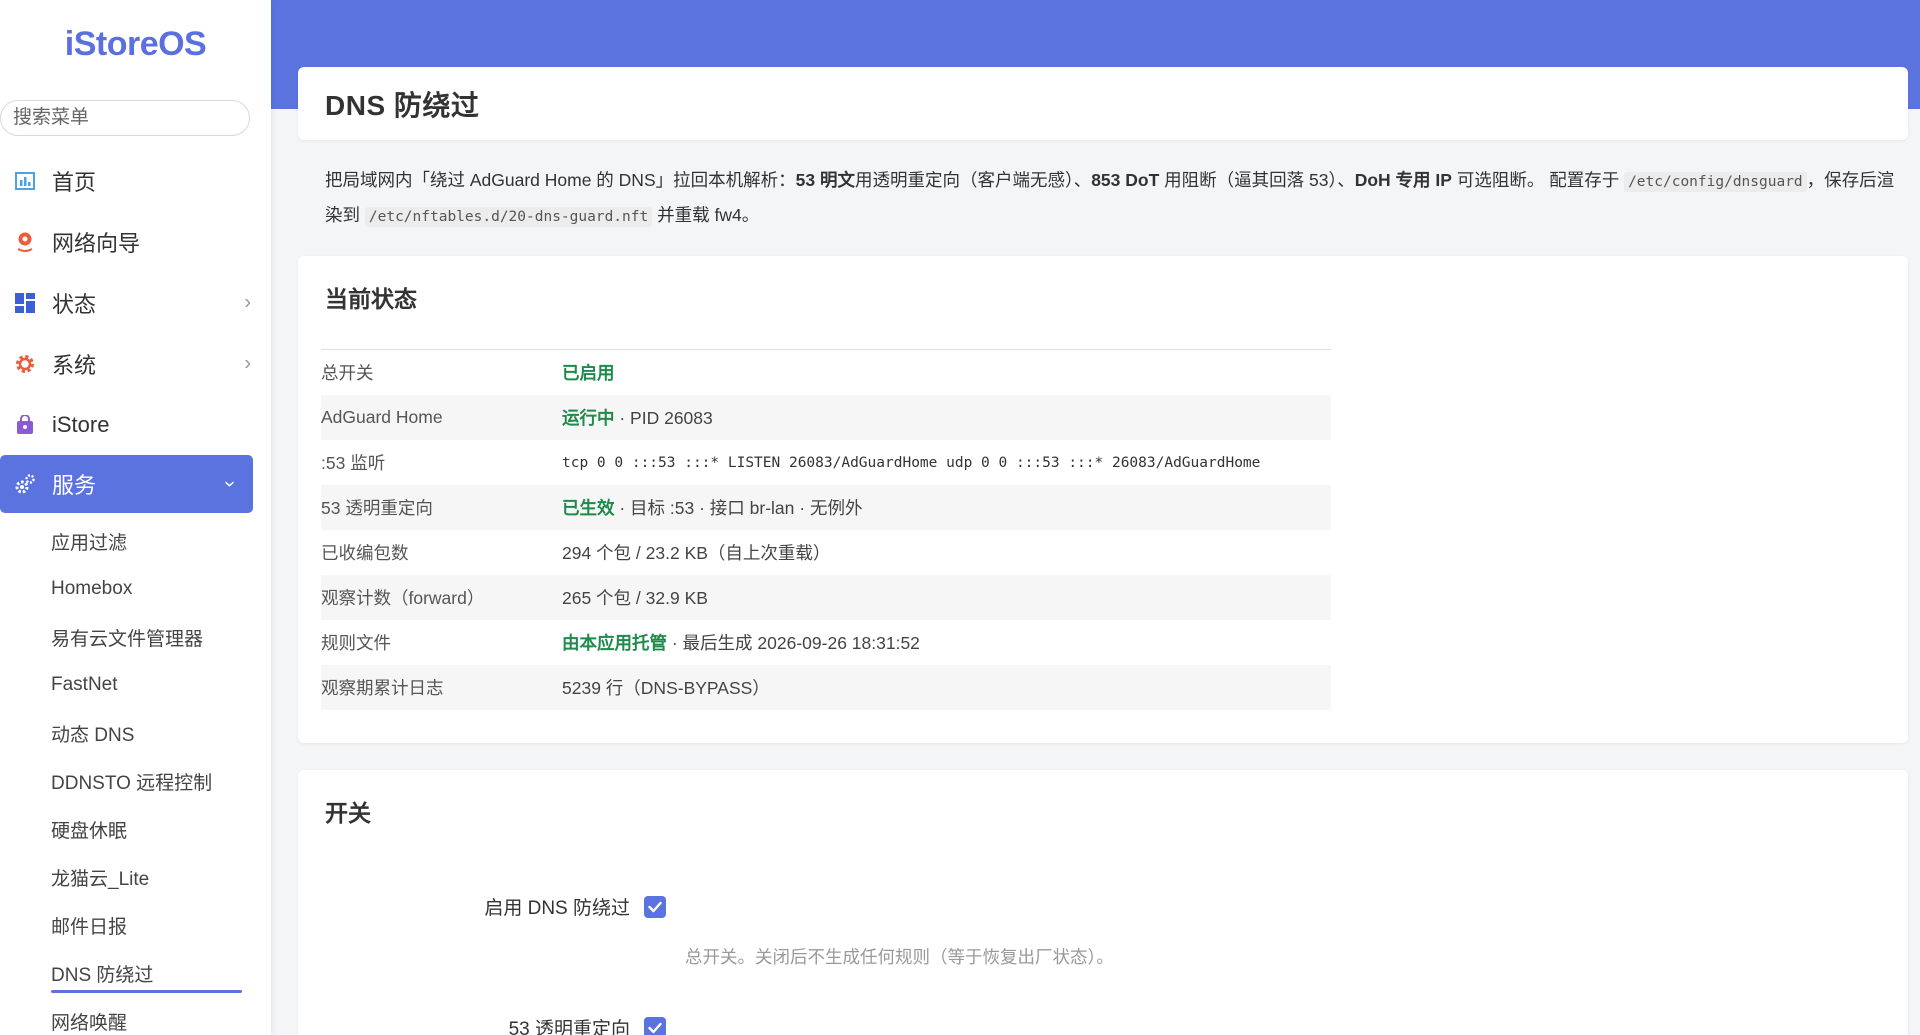  What do you see at coordinates (25, 181) in the screenshot?
I see `bar-chart-icon` at bounding box center [25, 181].